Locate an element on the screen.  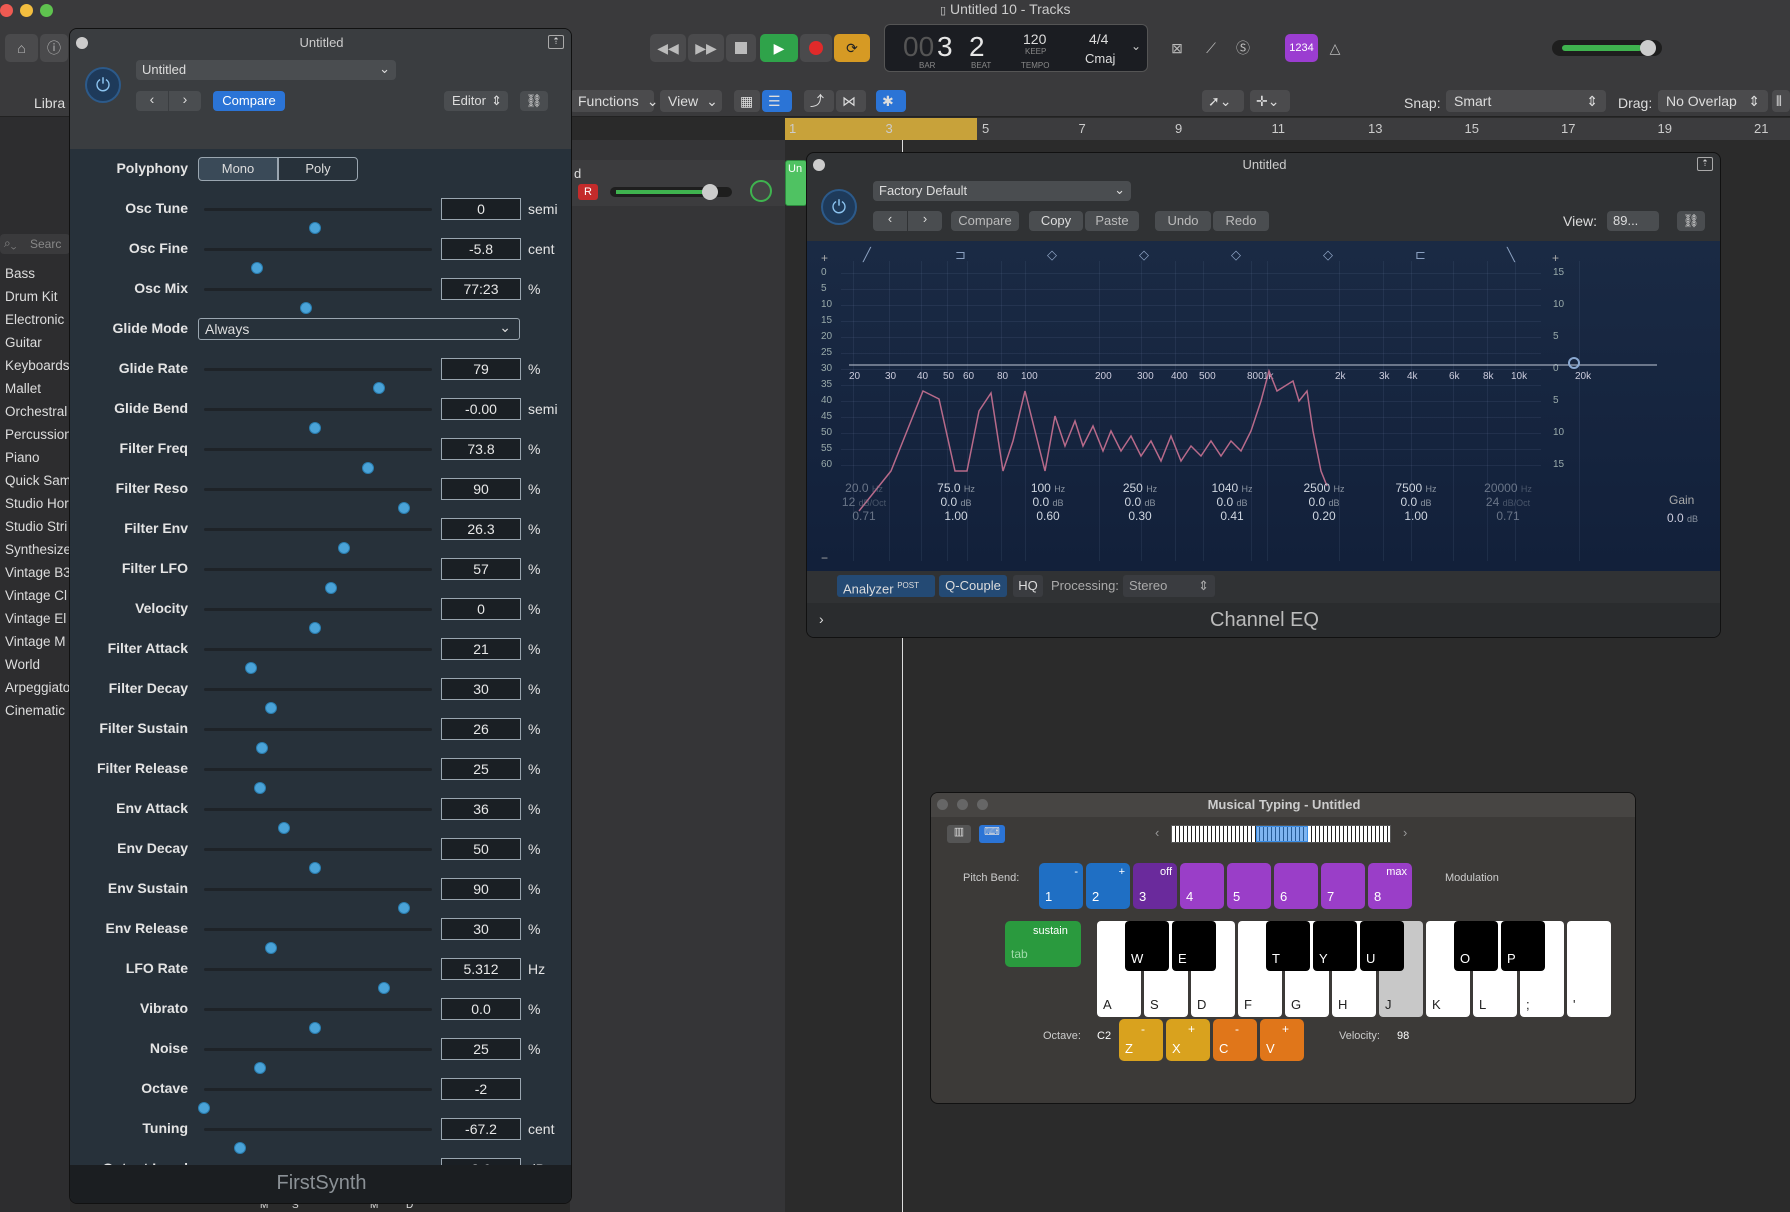
band-q: 0.60 is located at coordinates (1048, 516).